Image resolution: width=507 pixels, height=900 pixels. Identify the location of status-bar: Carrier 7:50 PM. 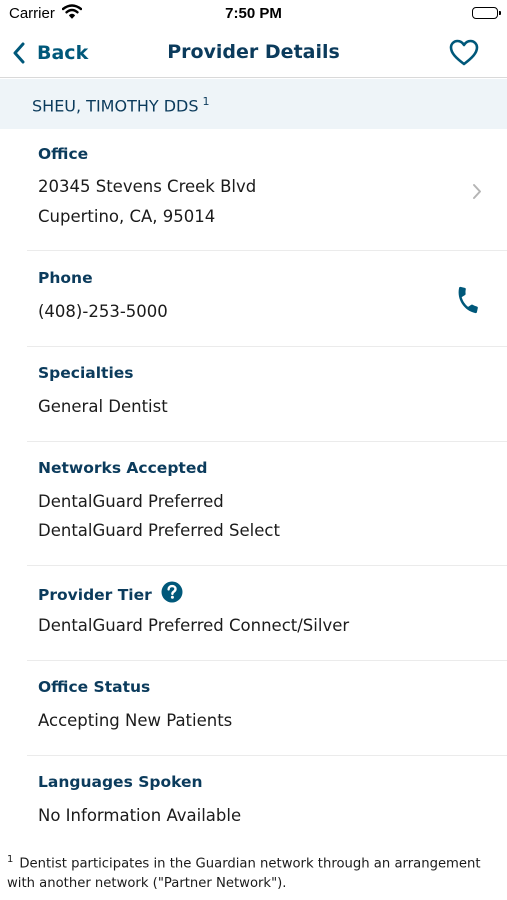
(253, 14).